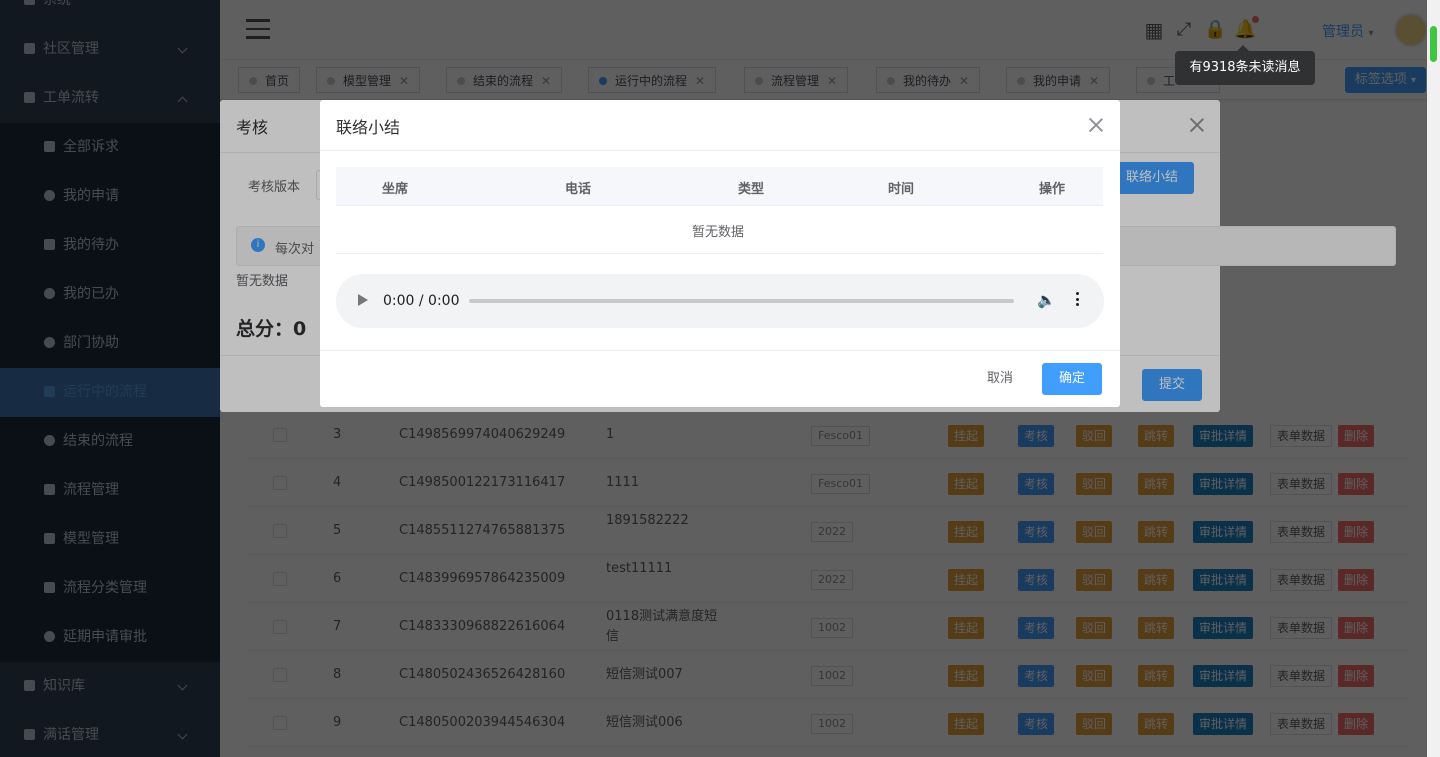  I want to click on table-header: 坐席 电话 类型 时间 操作, so click(719, 186).